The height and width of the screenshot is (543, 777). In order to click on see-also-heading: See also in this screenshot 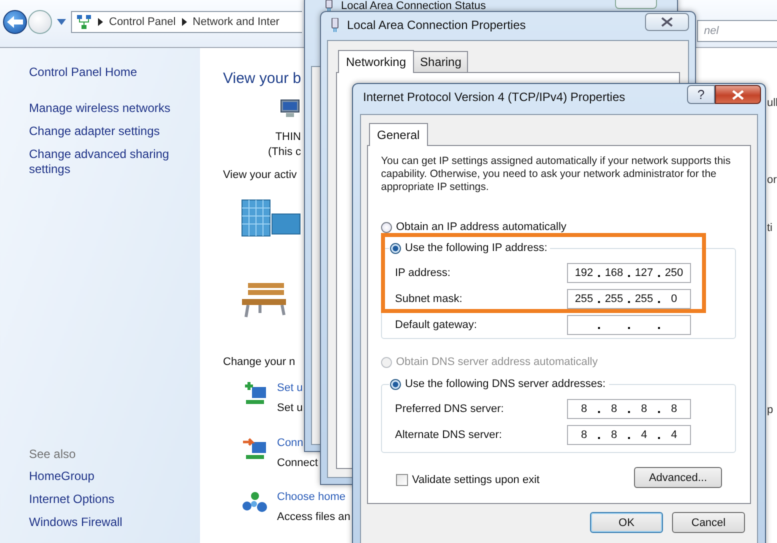, I will do `click(52, 454)`.